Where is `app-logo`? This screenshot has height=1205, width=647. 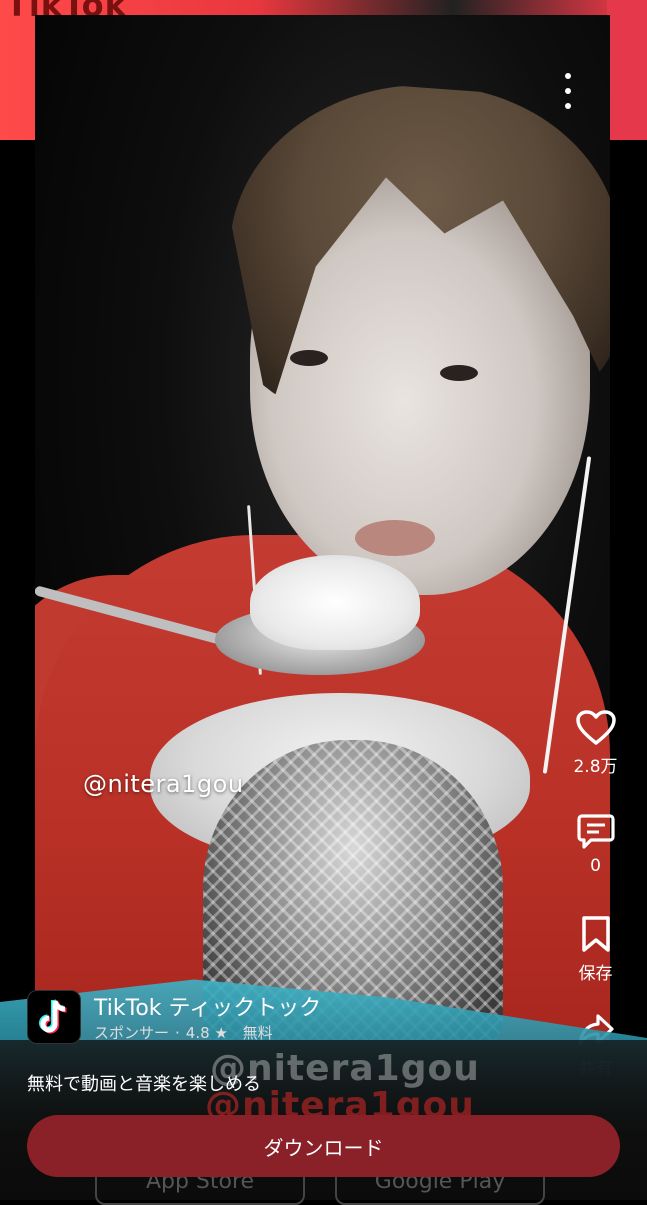 app-logo is located at coordinates (54, 1017).